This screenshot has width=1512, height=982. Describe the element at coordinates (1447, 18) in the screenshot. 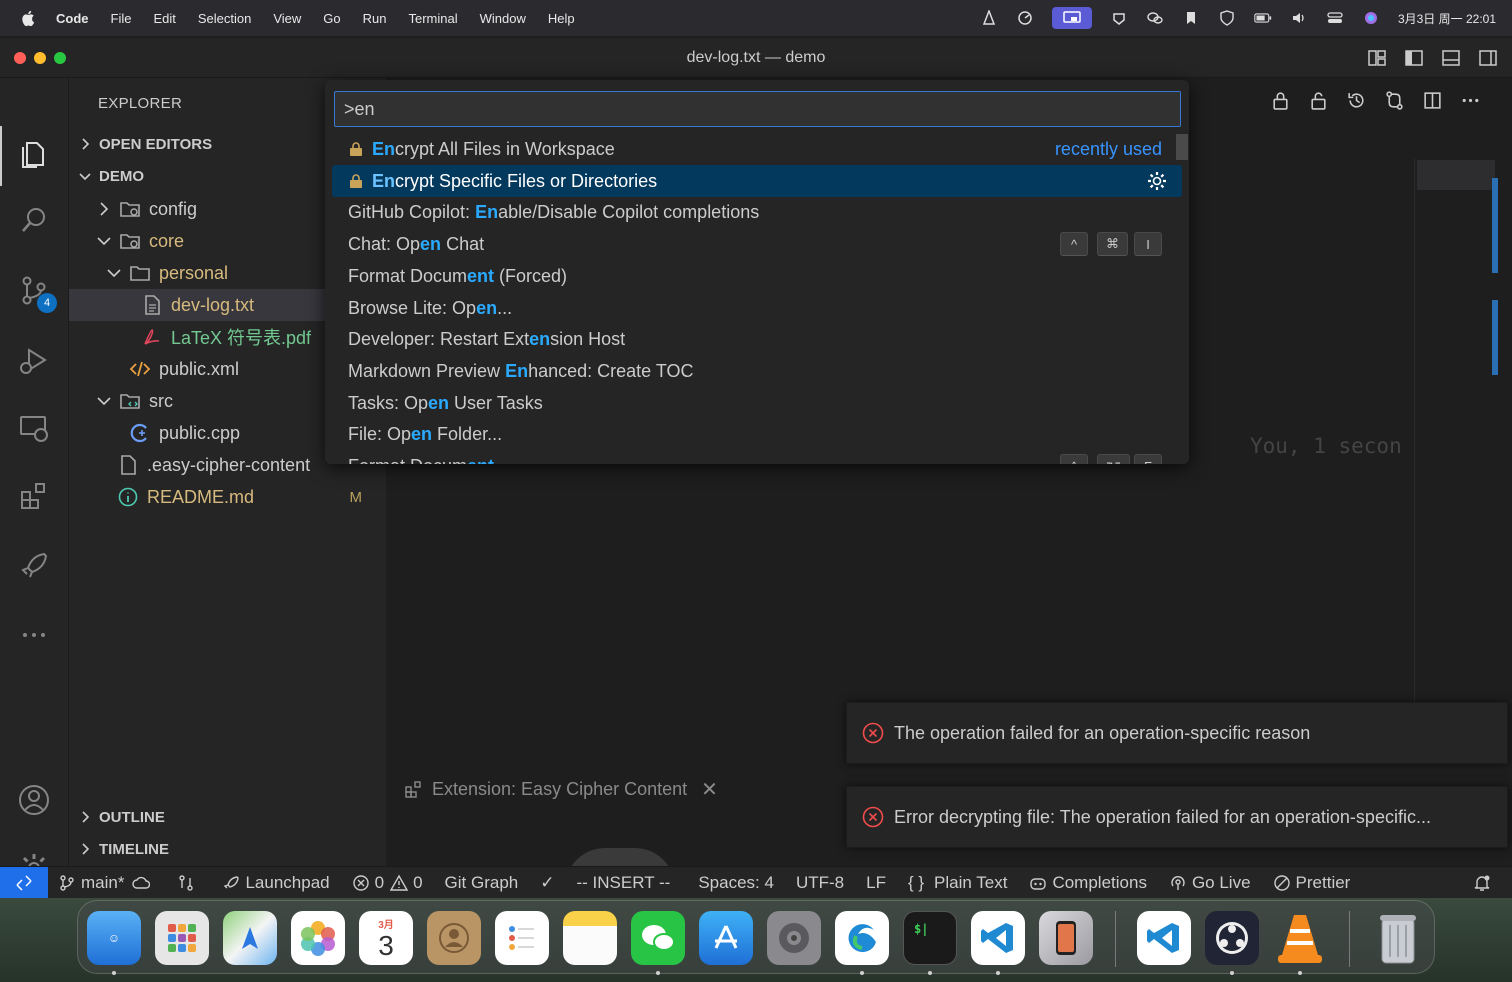

I see `menubar-clock: 3月3日 周一 22:01` at that location.